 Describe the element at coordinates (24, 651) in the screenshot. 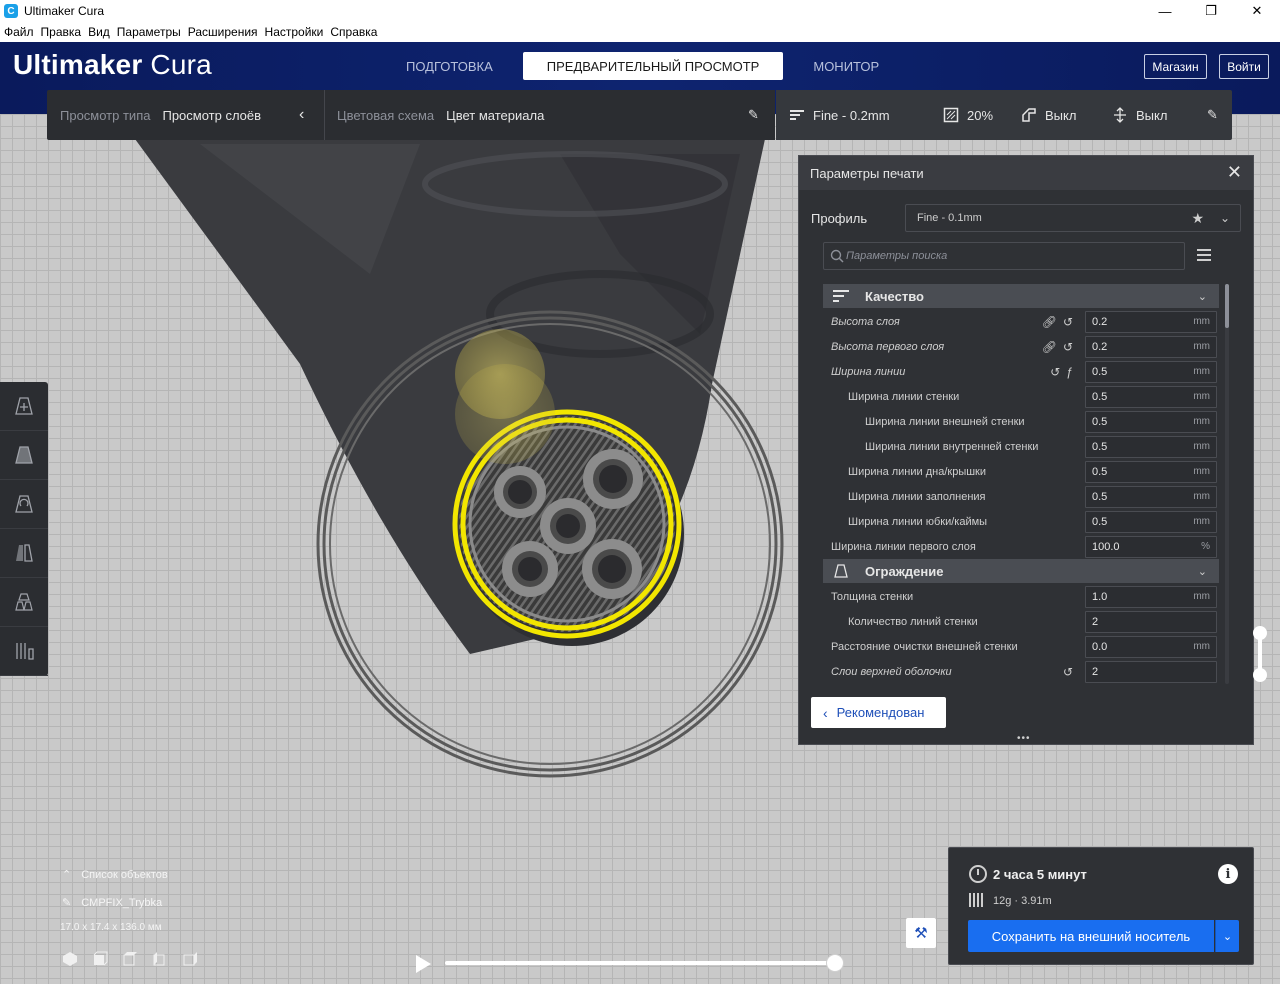

I see `support-blocker-icon` at that location.